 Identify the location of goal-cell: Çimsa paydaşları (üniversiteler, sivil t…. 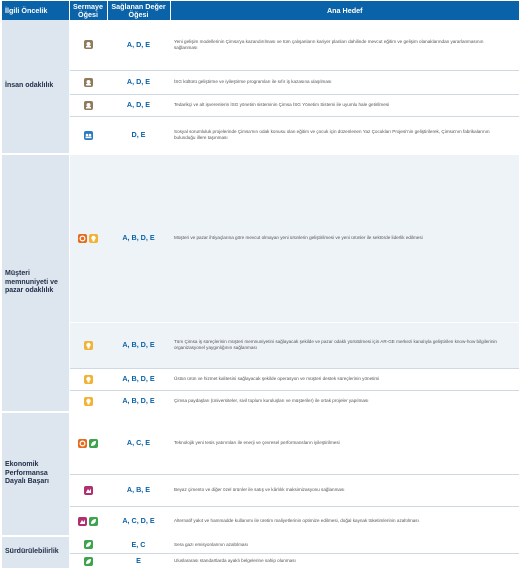
(344, 401).